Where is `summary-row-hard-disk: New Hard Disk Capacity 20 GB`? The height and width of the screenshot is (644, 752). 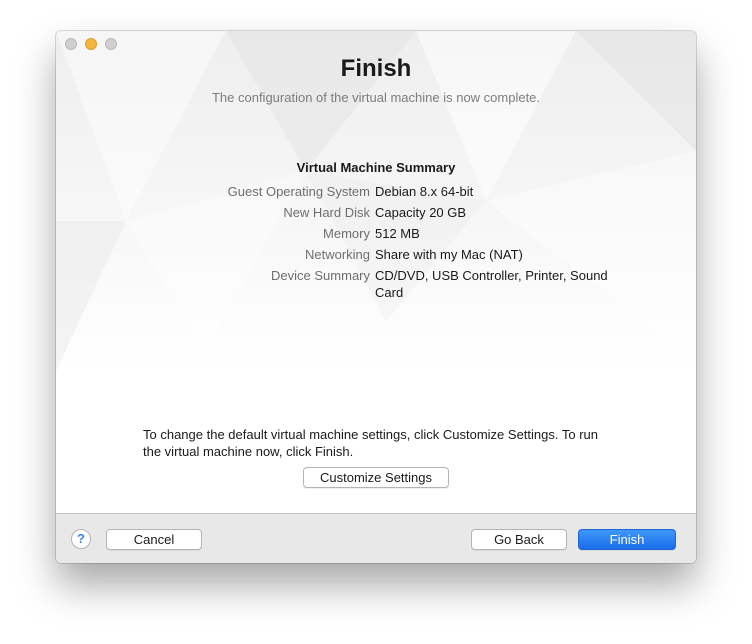 summary-row-hard-disk: New Hard Disk Capacity 20 GB is located at coordinates (376, 214).